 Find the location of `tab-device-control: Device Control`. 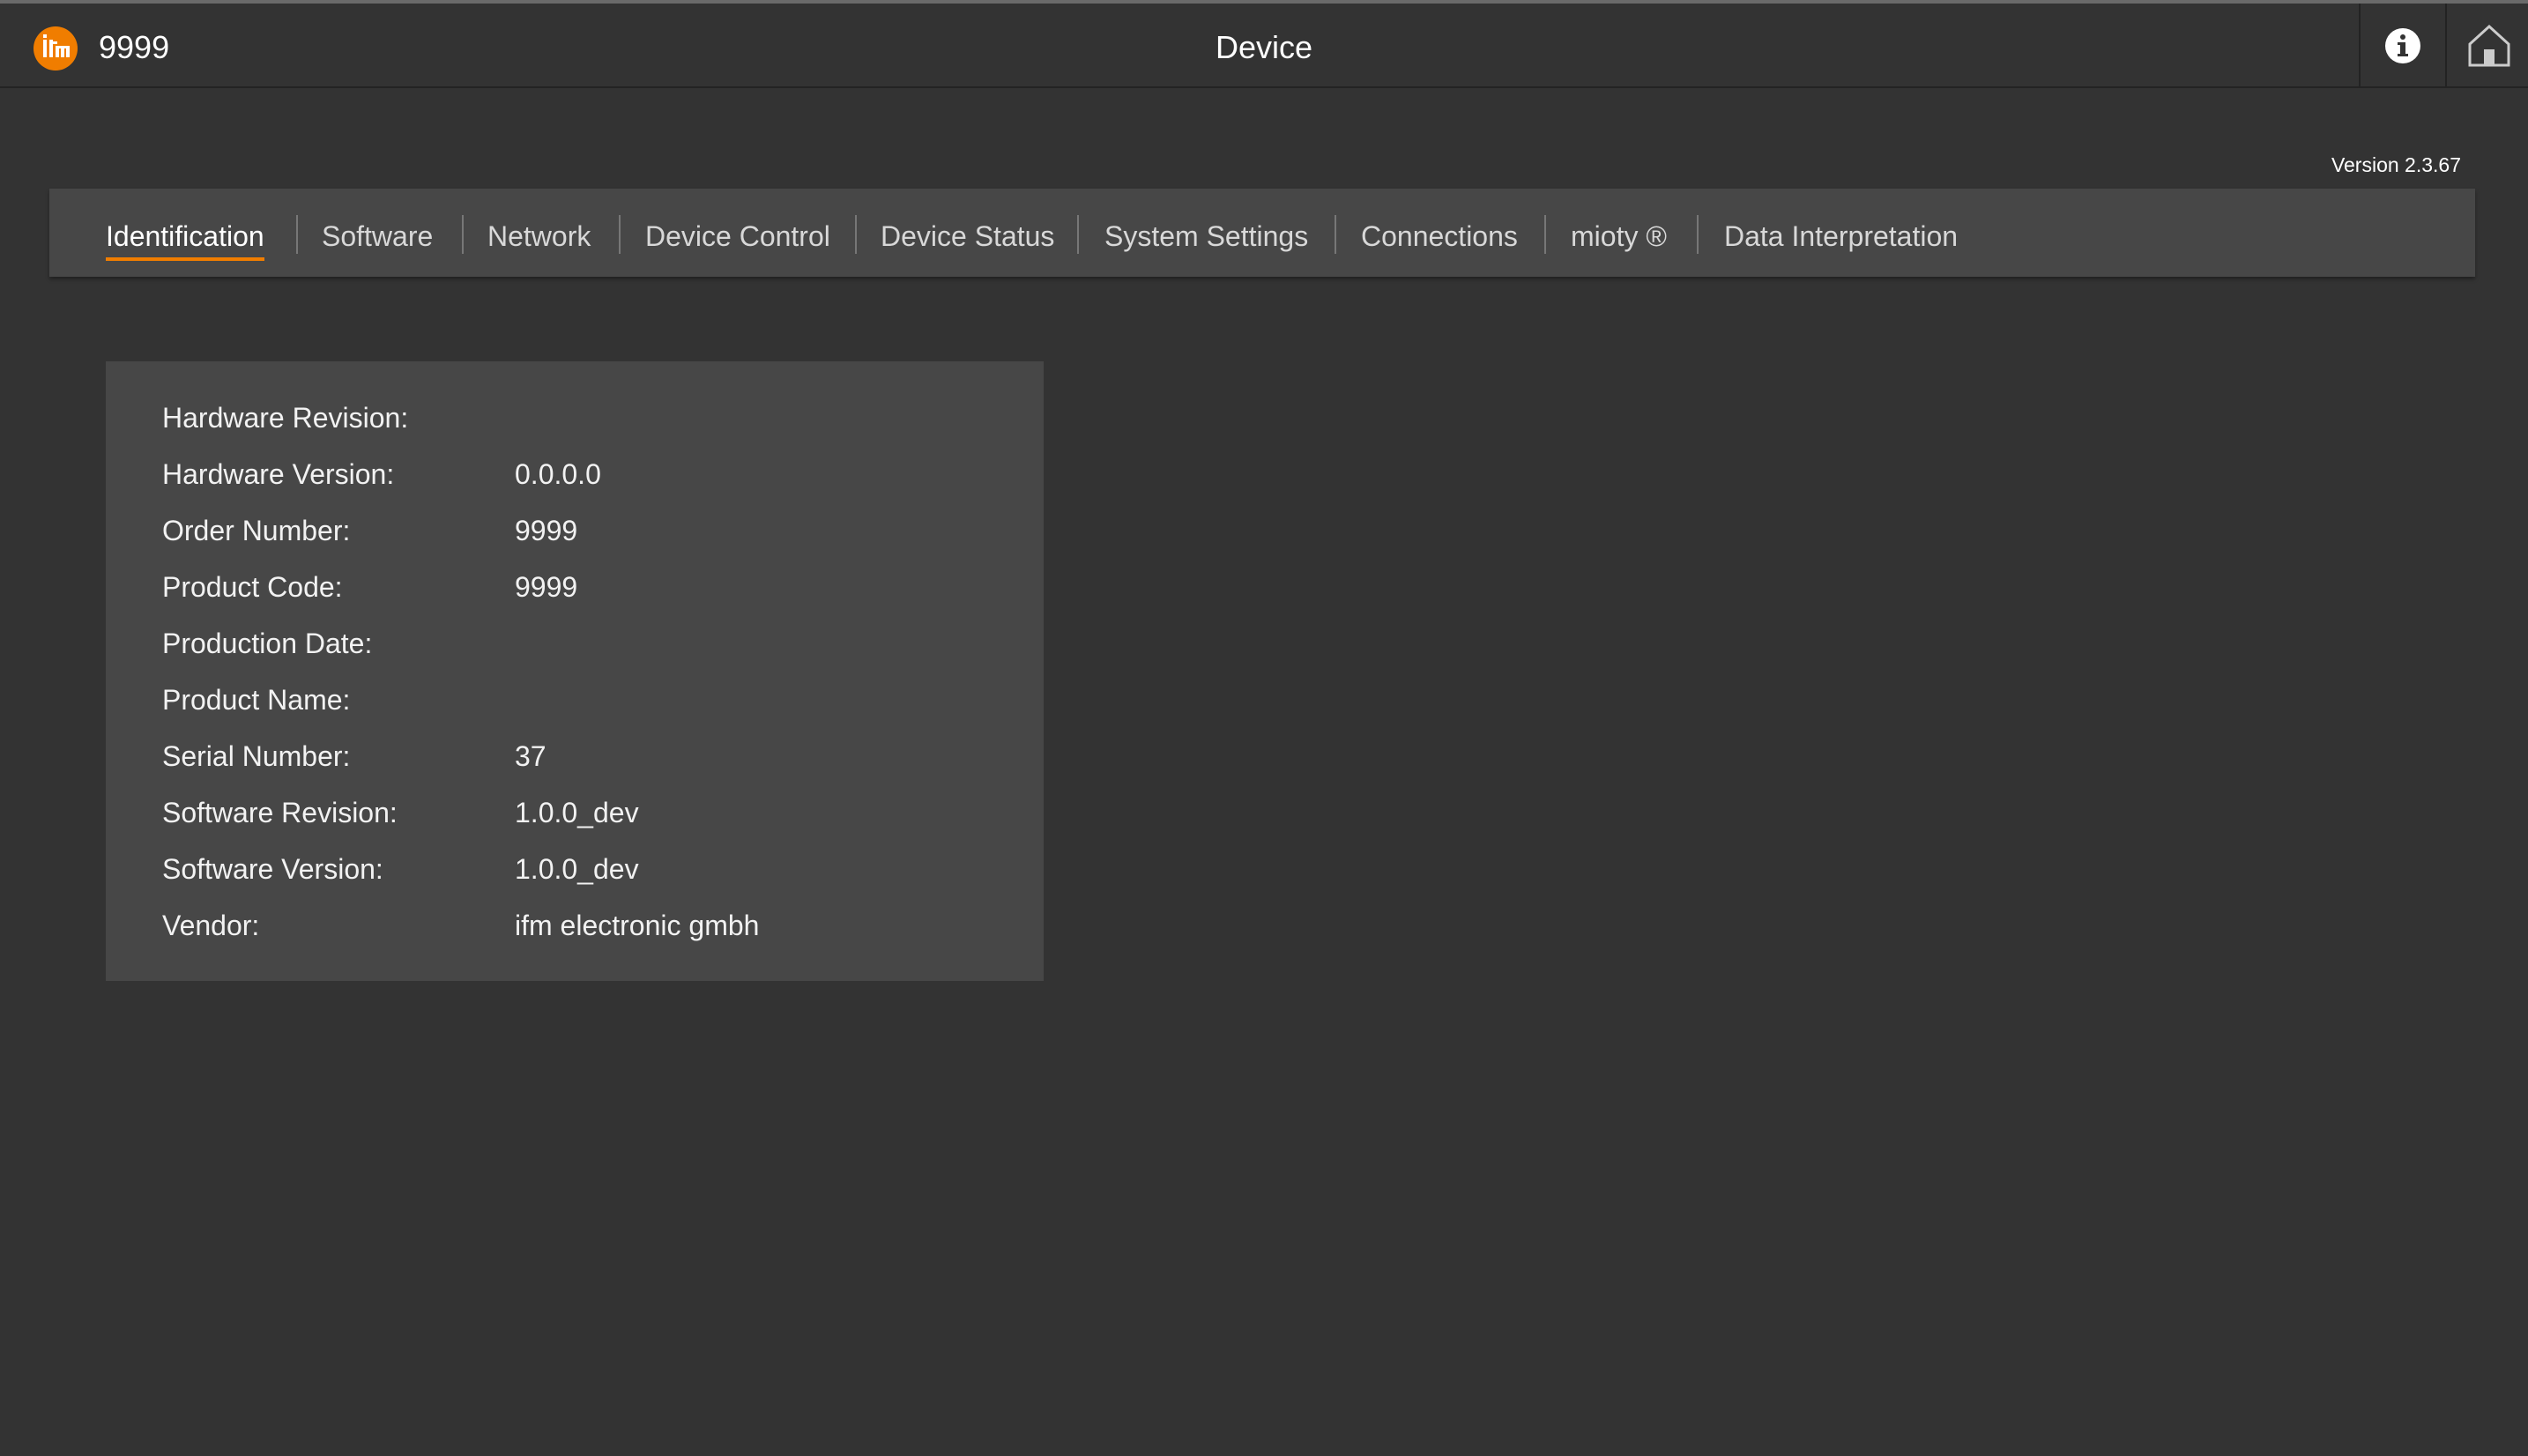

tab-device-control: Device Control is located at coordinates (737, 233).